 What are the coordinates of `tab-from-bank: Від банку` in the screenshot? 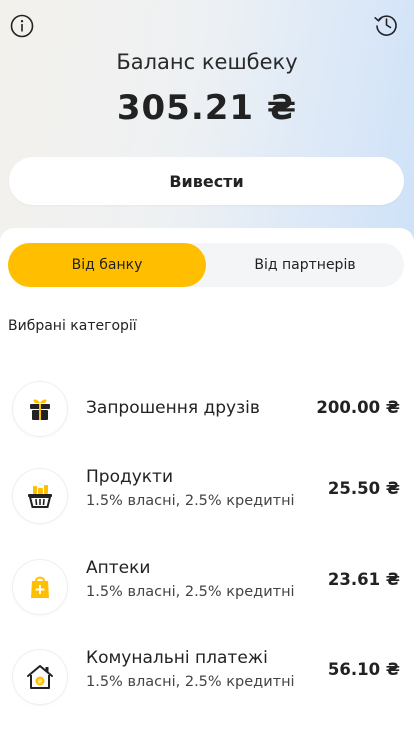 It's located at (107, 265).